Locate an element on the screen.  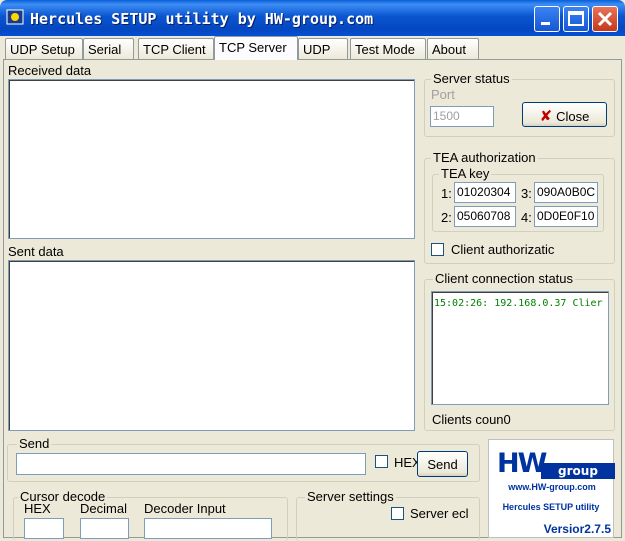
sent-data-label: Sent data is located at coordinates (36, 251).